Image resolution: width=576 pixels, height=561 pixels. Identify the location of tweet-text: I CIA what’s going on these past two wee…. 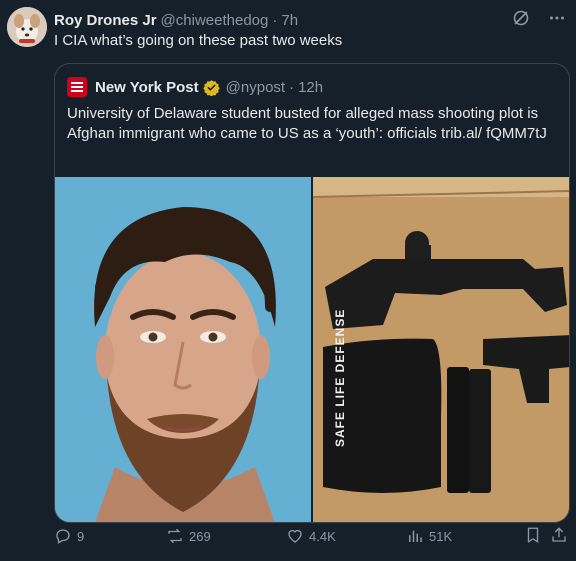
(198, 40).